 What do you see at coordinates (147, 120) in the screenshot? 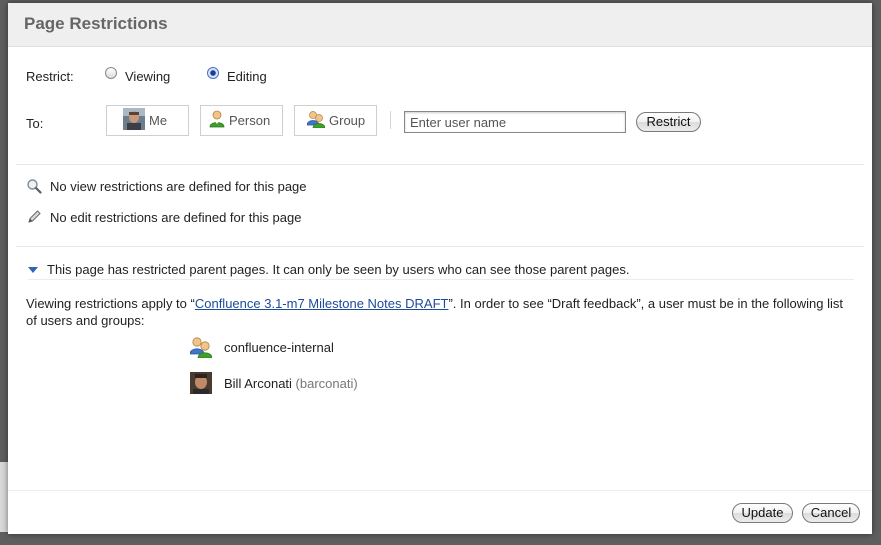
I see `me-button: Me` at bounding box center [147, 120].